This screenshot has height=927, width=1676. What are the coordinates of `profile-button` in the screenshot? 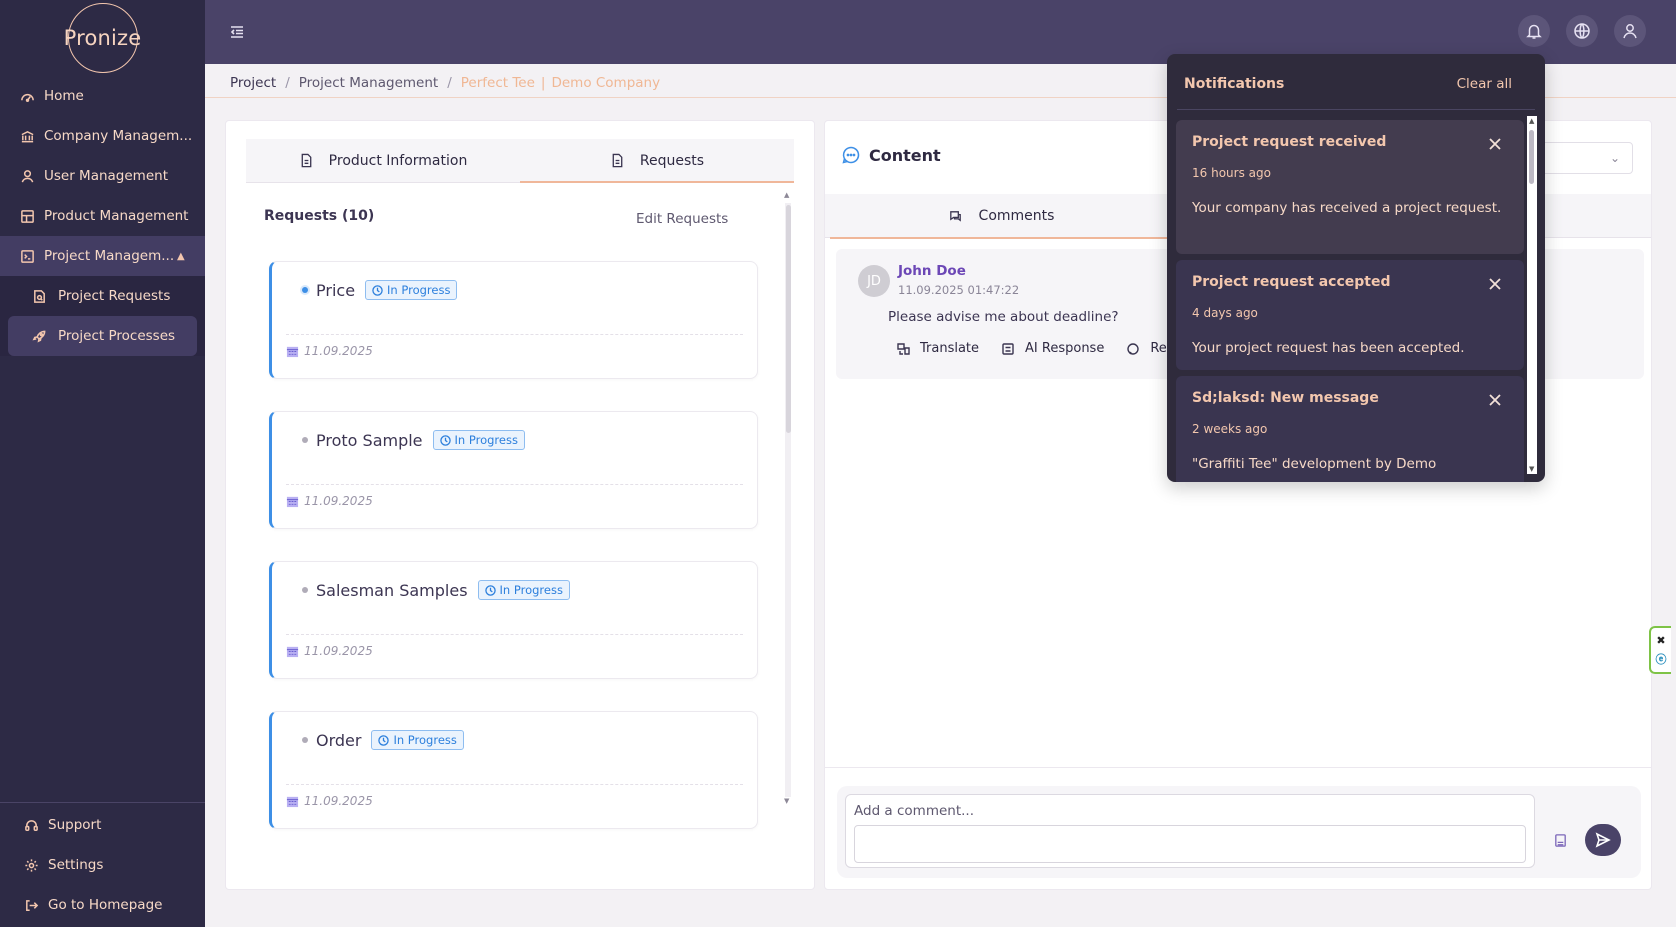 It's located at (1630, 31).